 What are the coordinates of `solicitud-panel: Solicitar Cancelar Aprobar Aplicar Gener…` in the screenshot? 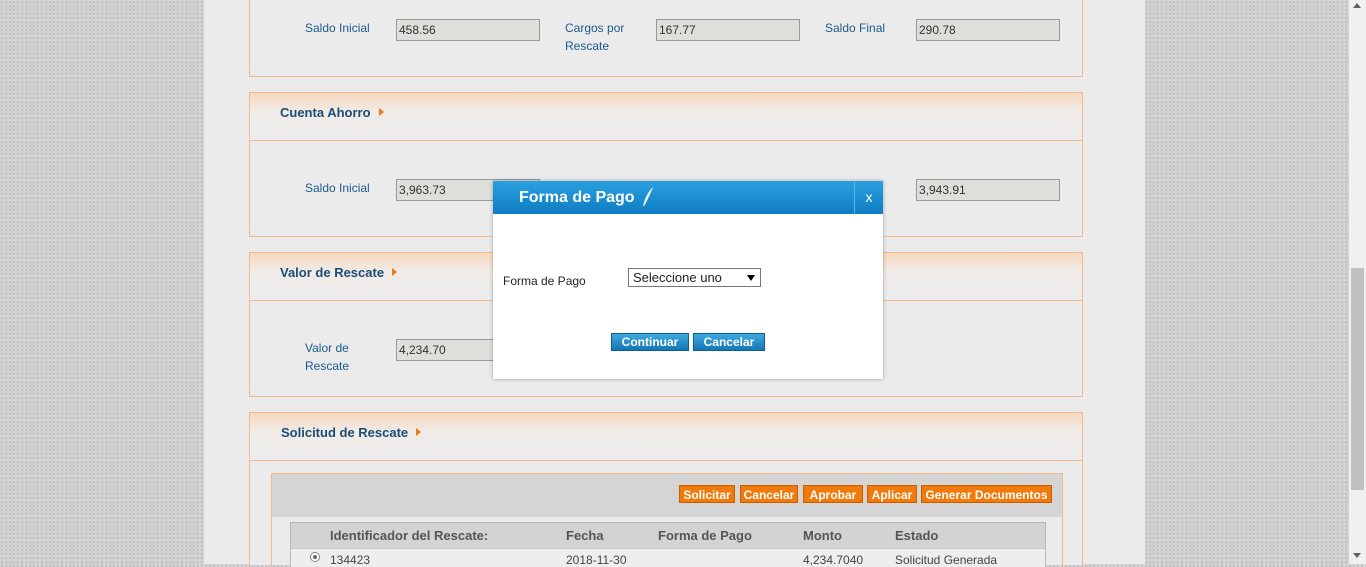 It's located at (667, 520).